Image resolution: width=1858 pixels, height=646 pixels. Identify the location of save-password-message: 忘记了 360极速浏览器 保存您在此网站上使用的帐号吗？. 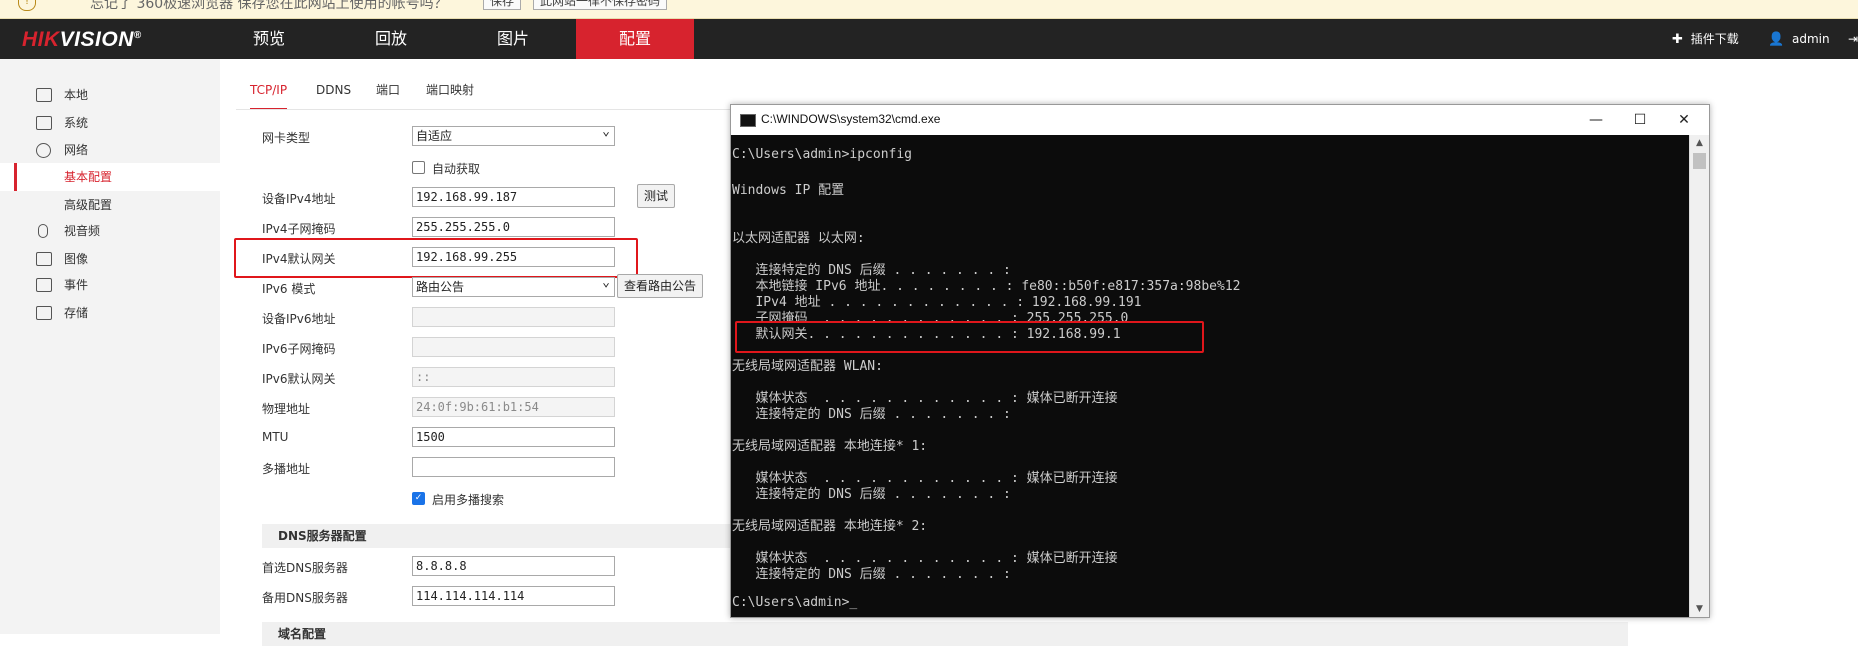
(269, 6).